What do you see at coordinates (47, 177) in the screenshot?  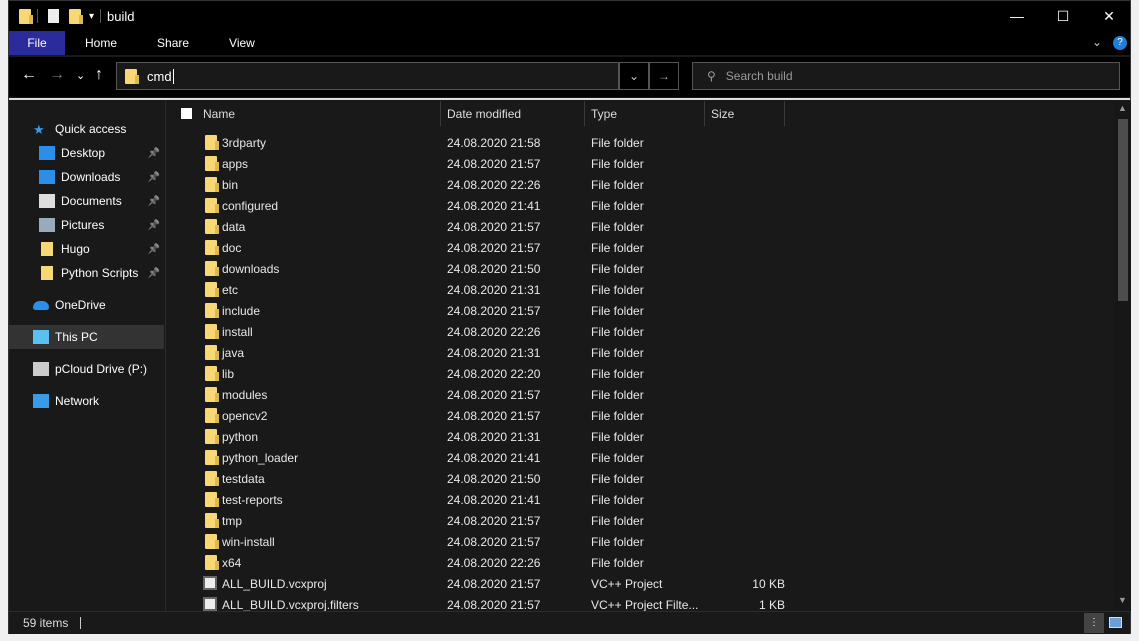 I see `download-icon` at bounding box center [47, 177].